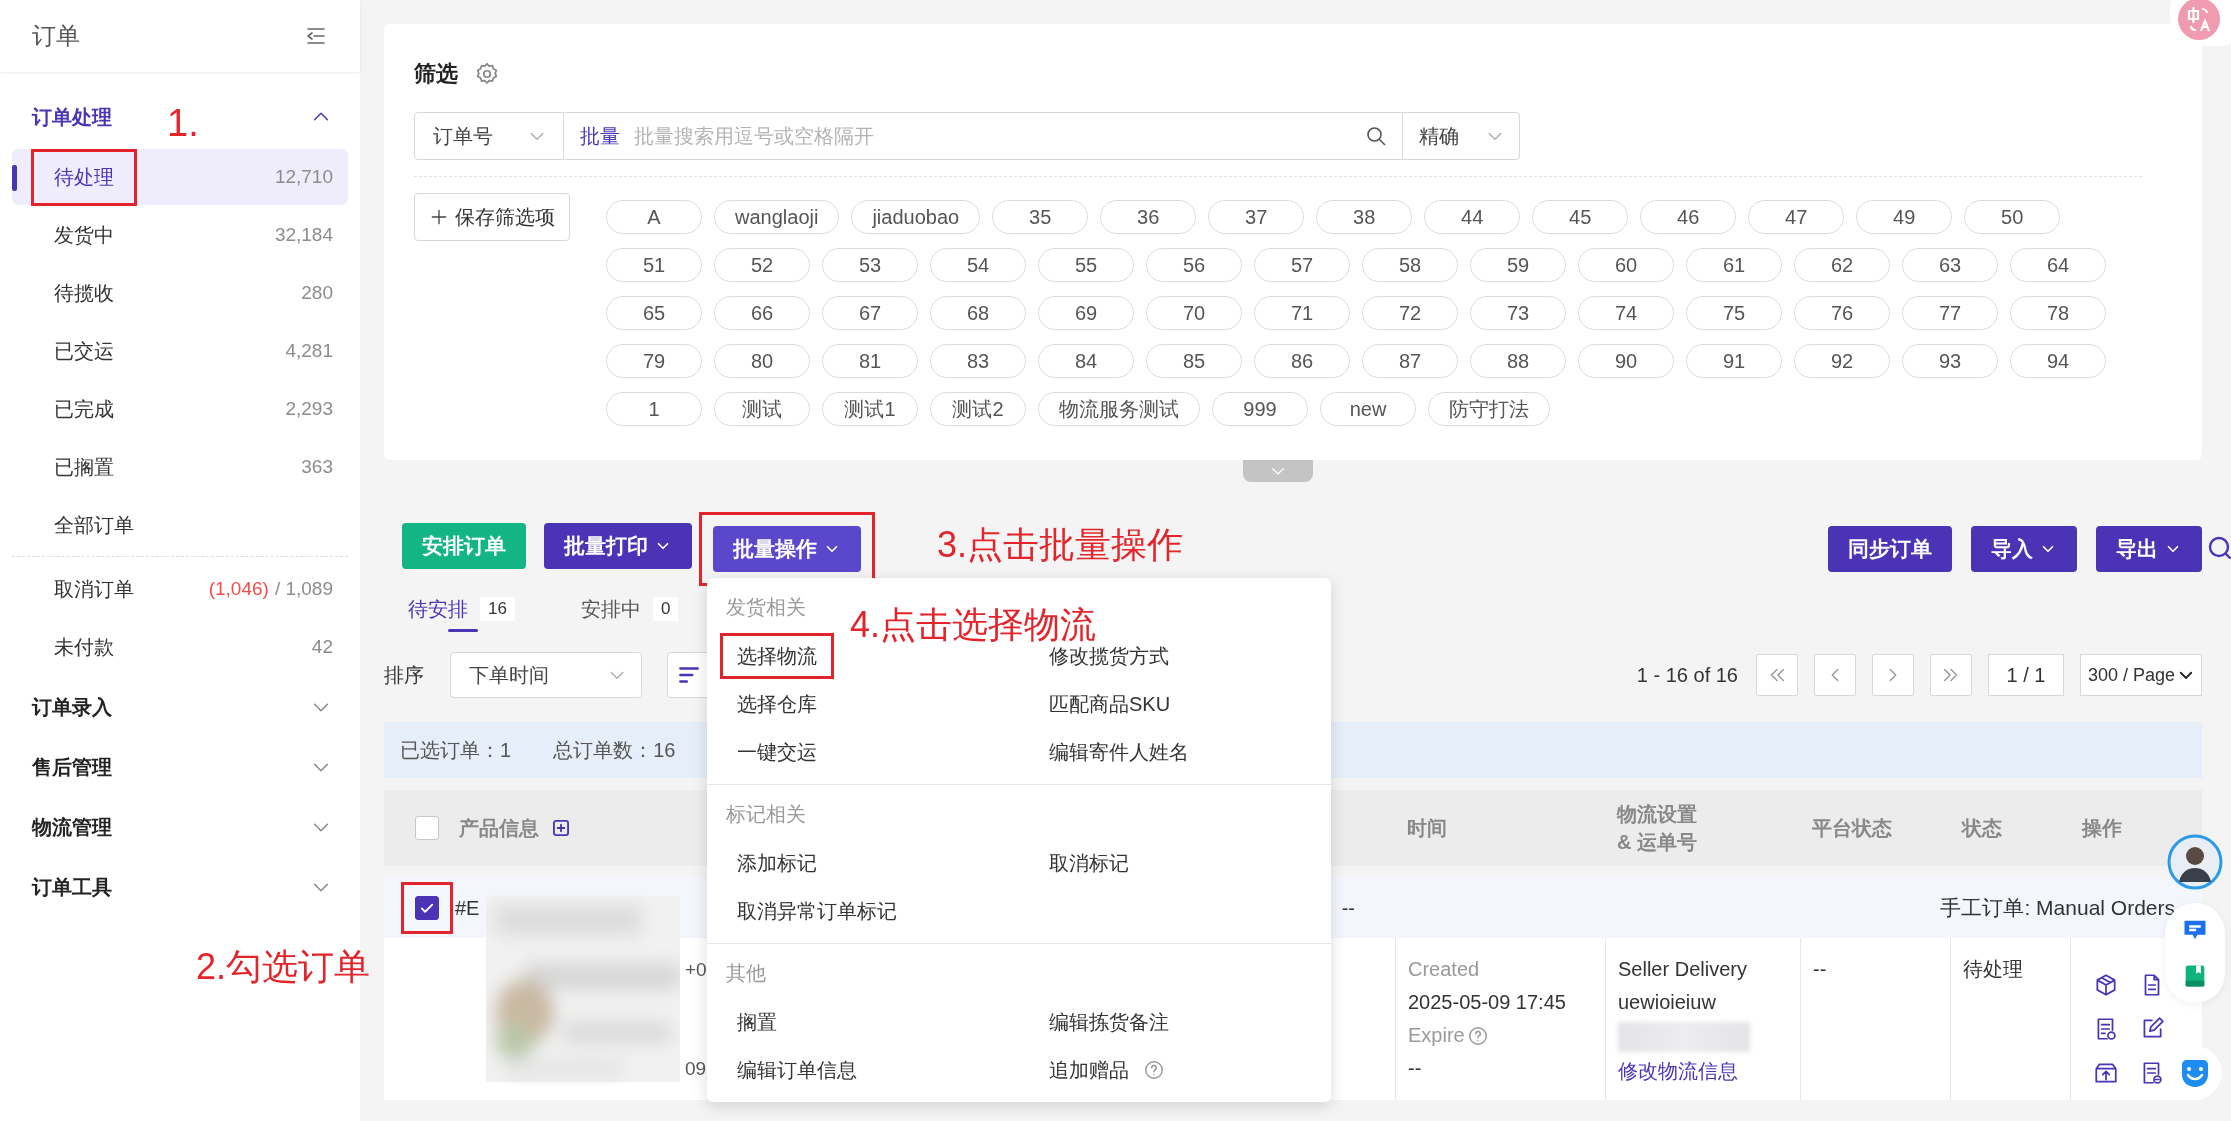  I want to click on column-header: 操作, so click(2102, 828).